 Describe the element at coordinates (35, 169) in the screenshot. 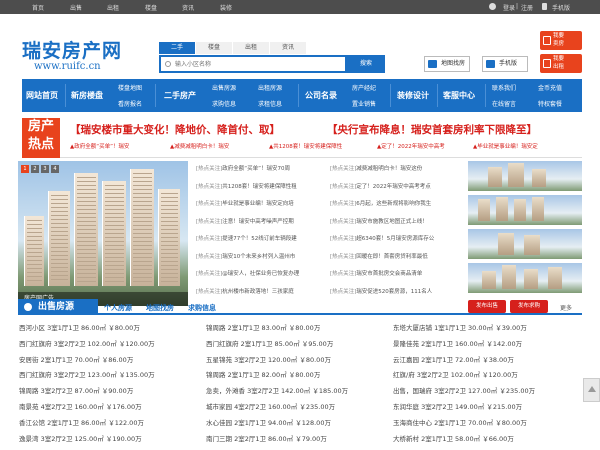

I see `carousel-dot-2: 2` at that location.